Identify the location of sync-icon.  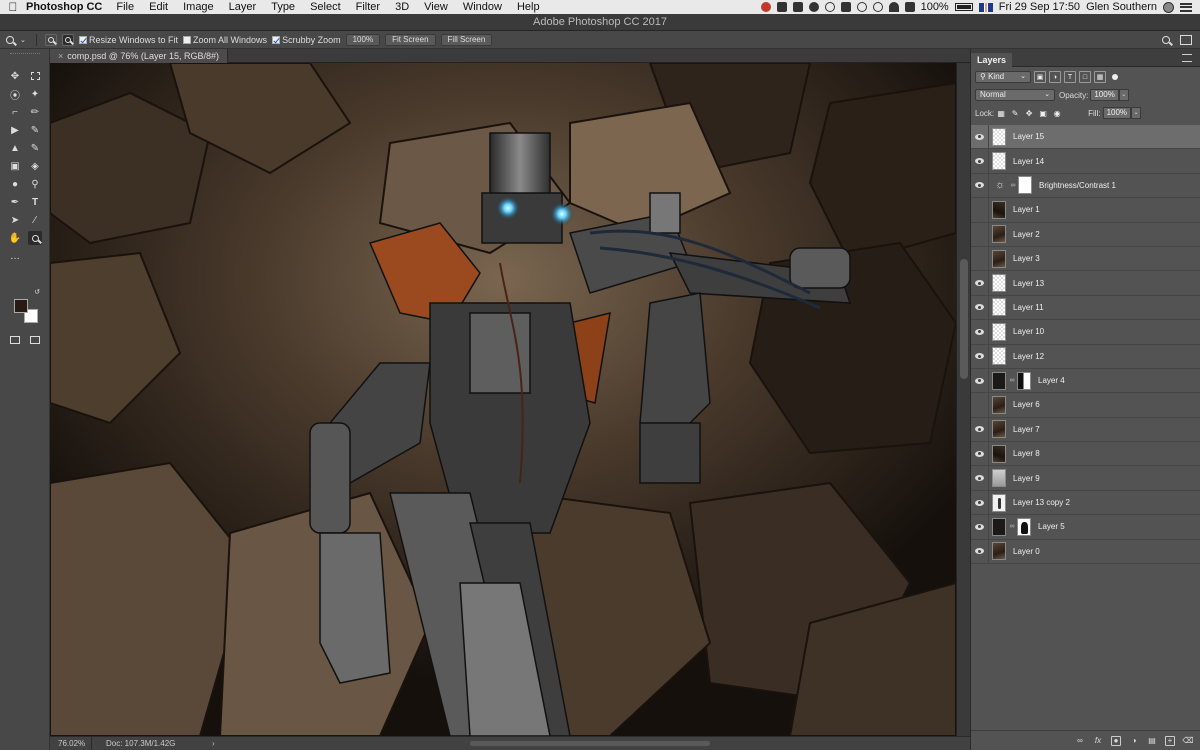
(829, 7).